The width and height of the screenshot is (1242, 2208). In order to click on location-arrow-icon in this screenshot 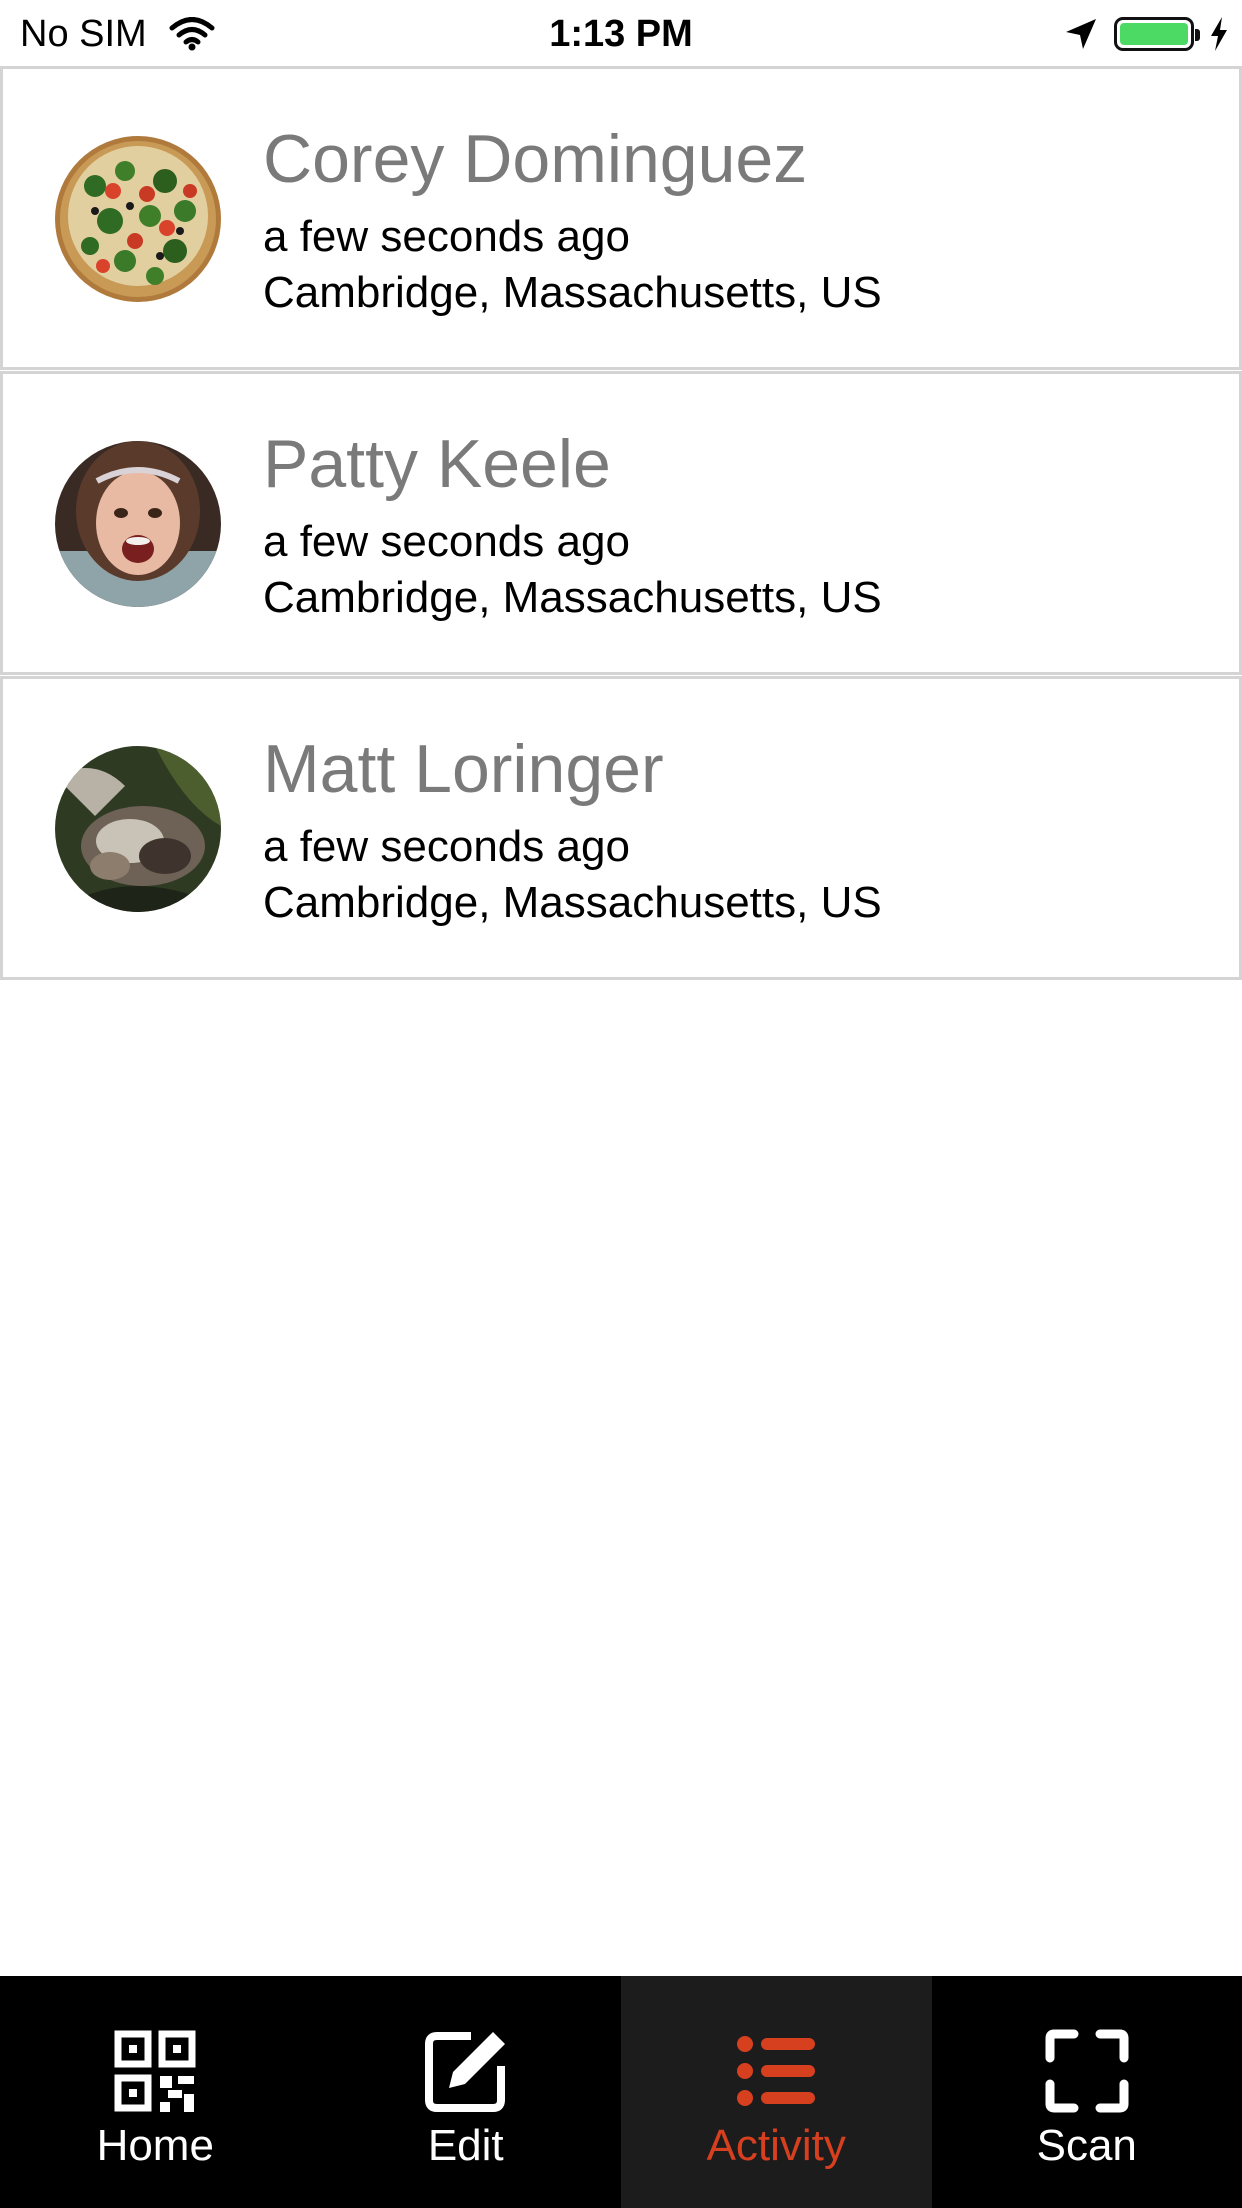, I will do `click(1081, 34)`.